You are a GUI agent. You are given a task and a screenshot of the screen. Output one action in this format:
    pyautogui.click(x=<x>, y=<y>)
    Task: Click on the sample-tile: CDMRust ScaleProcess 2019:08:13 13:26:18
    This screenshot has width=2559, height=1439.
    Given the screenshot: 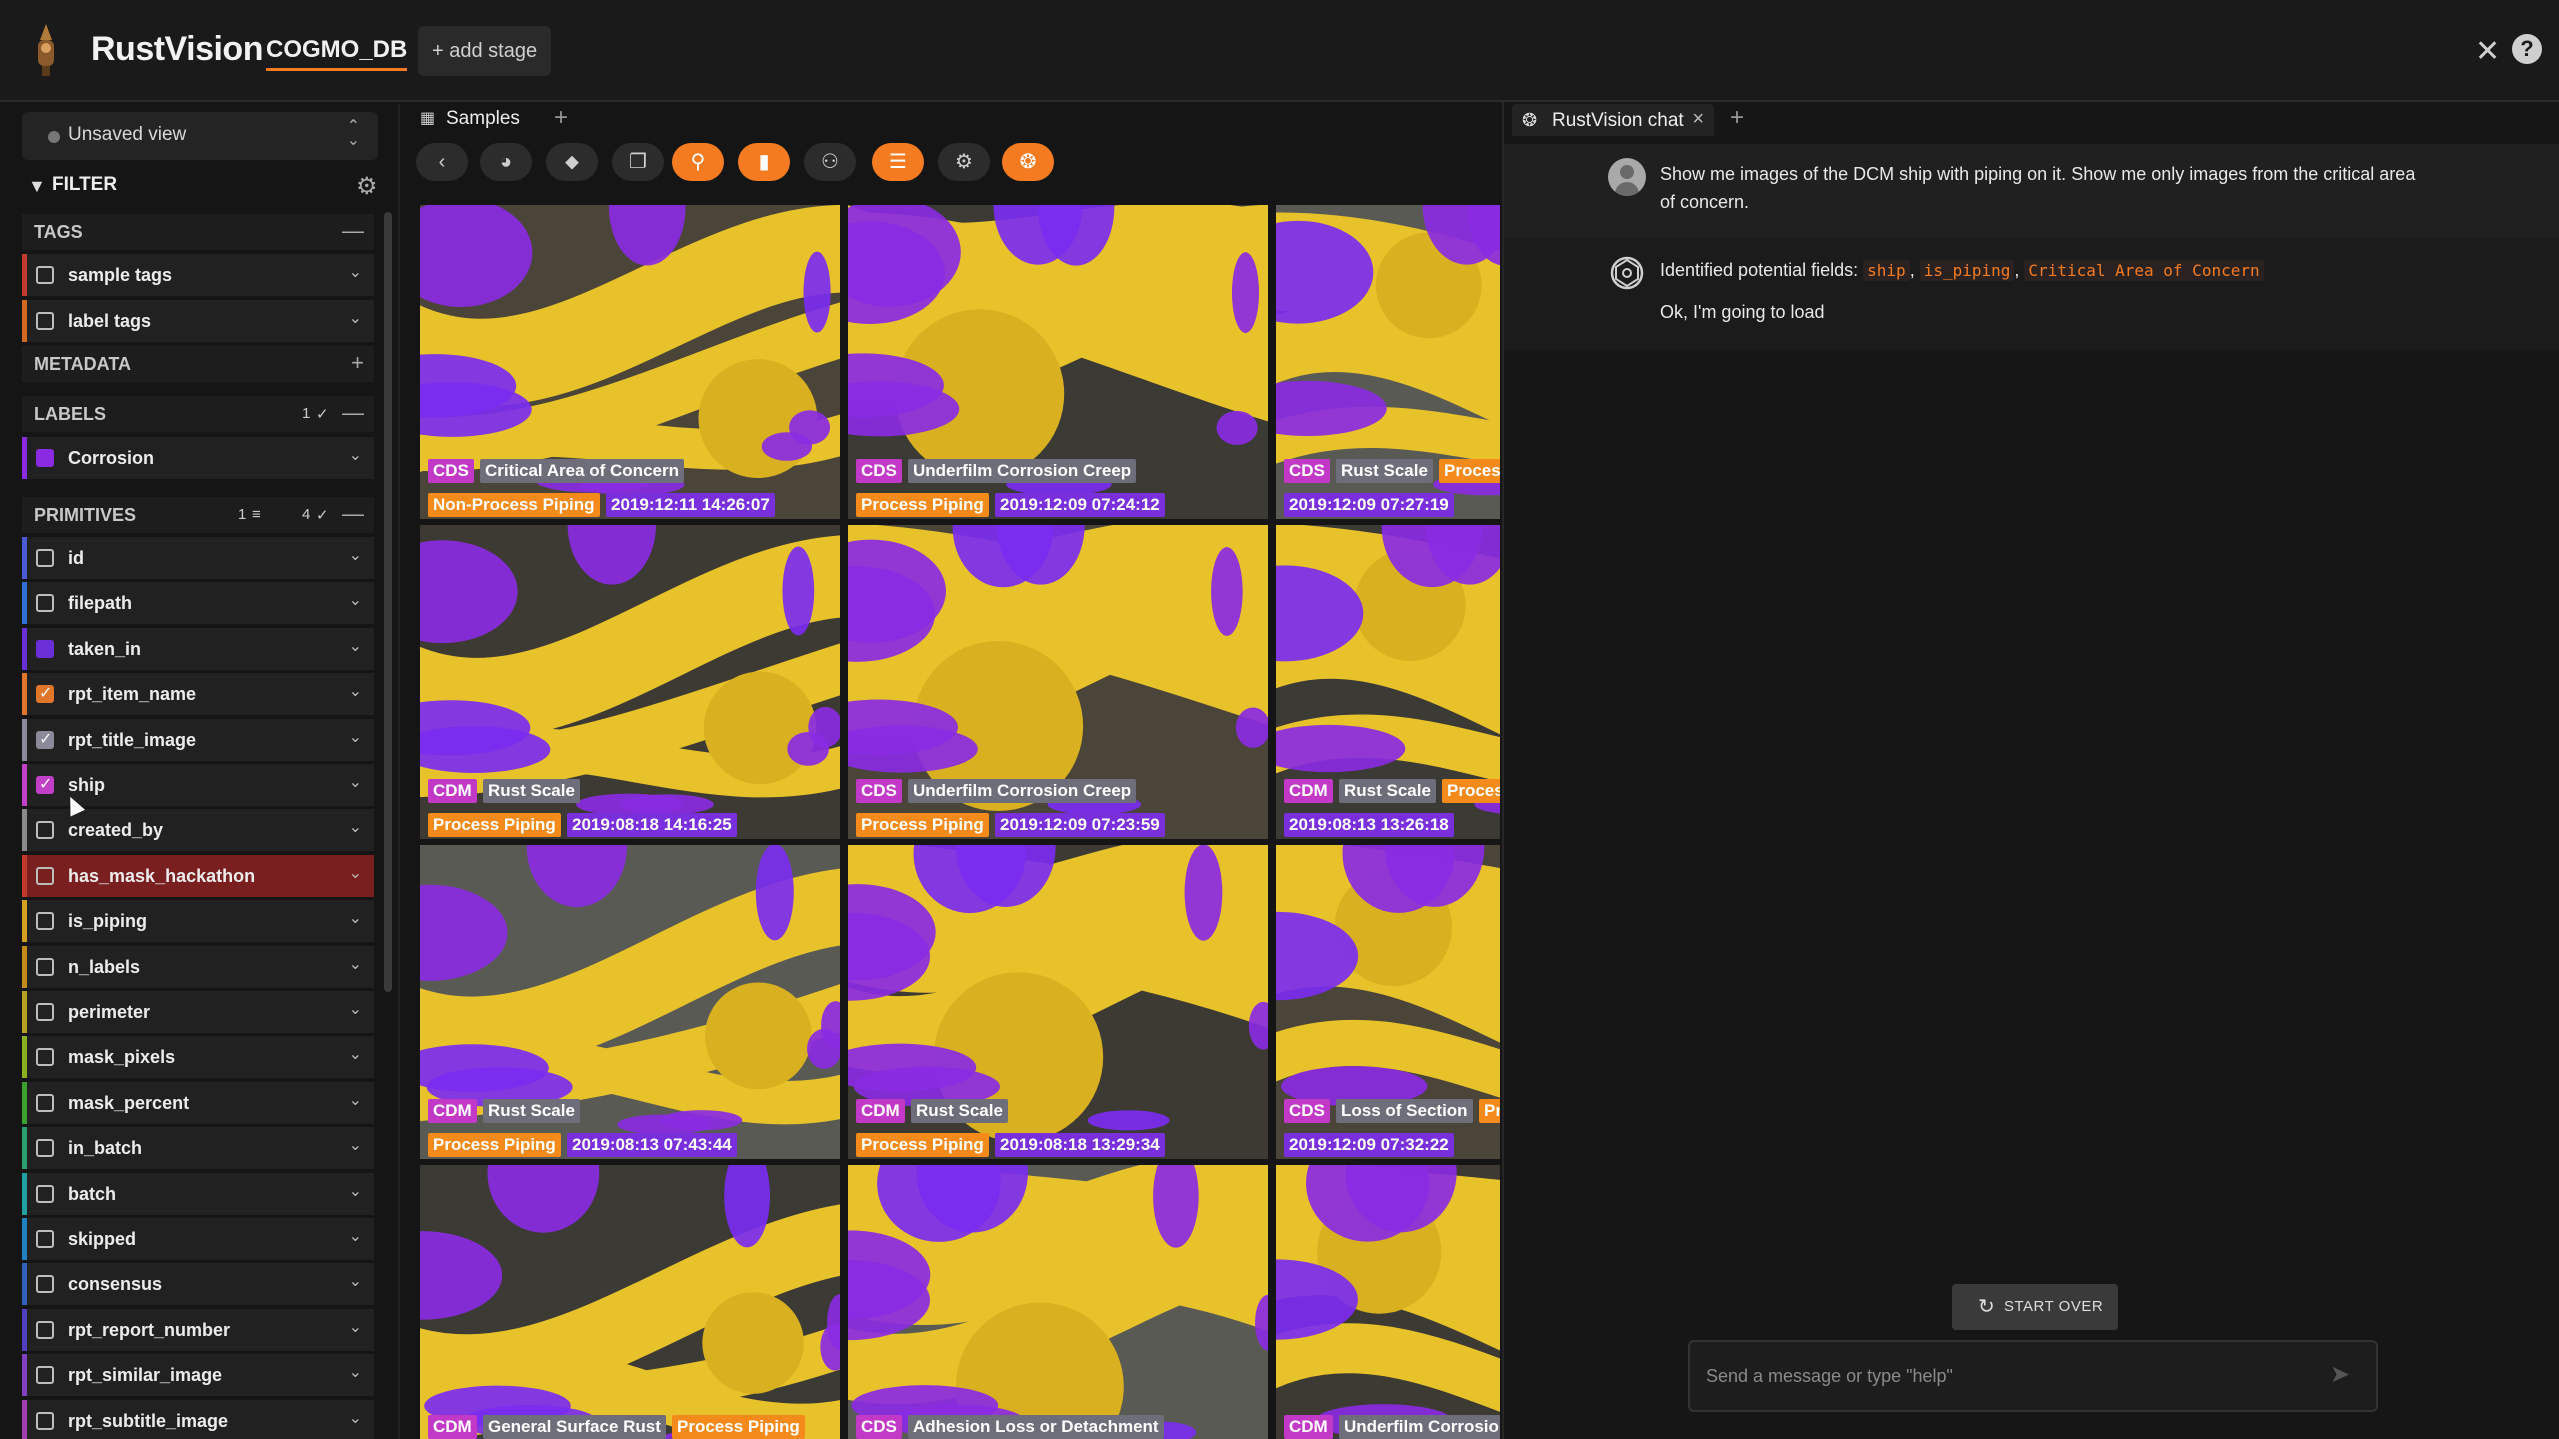 What is the action you would take?
    pyautogui.click(x=1388, y=682)
    